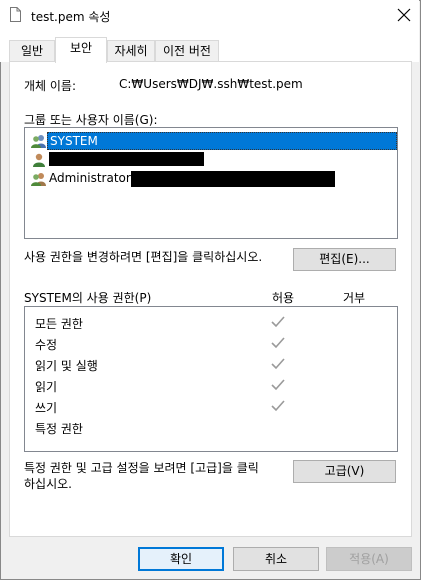 The image size is (421, 580). Describe the element at coordinates (59, 429) in the screenshot. I see `permission-name: 특정 권한` at that location.